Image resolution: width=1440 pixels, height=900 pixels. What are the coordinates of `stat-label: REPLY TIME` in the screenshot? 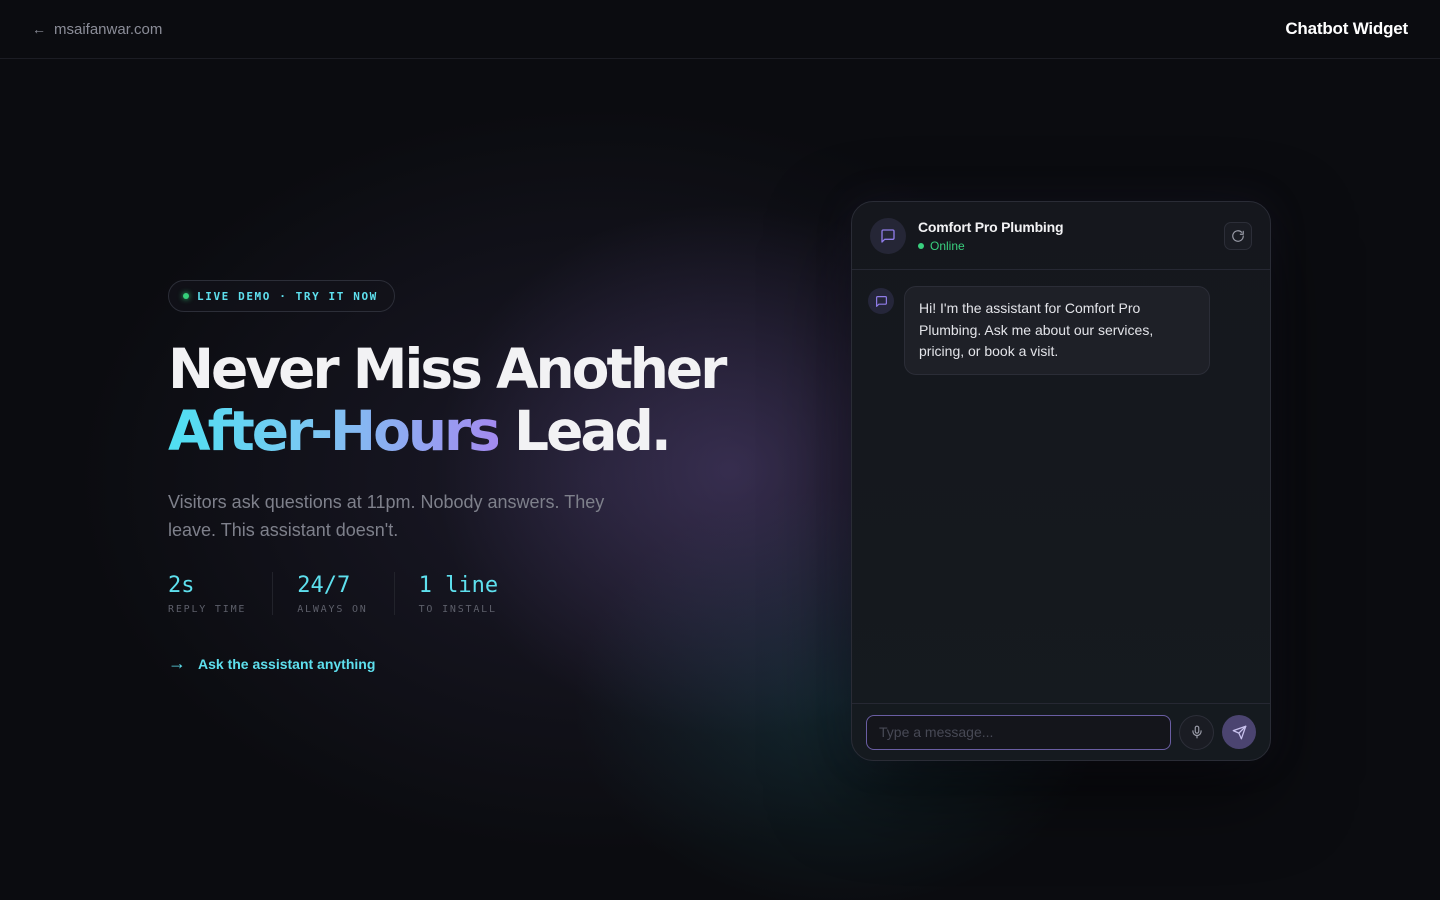 It's located at (207, 609).